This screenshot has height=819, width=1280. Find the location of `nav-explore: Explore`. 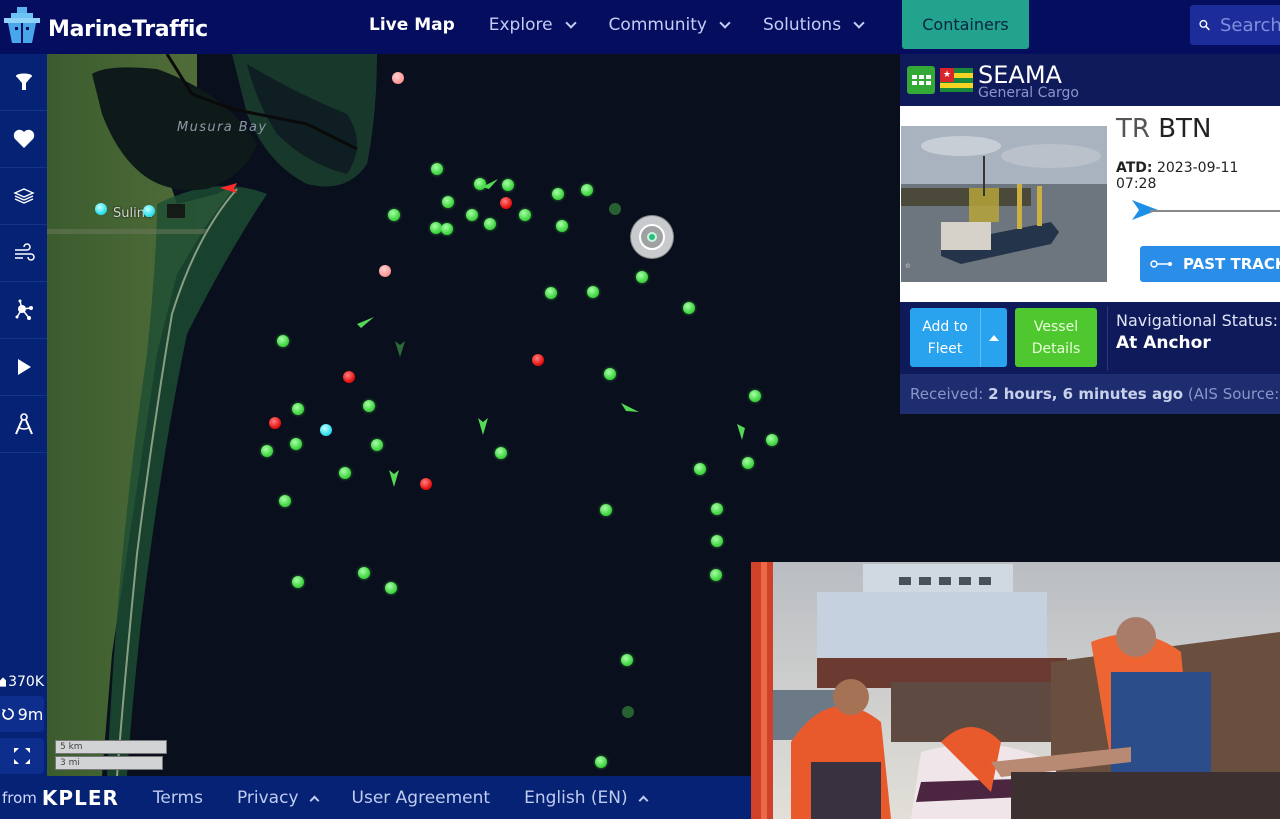

nav-explore: Explore is located at coordinates (532, 25).